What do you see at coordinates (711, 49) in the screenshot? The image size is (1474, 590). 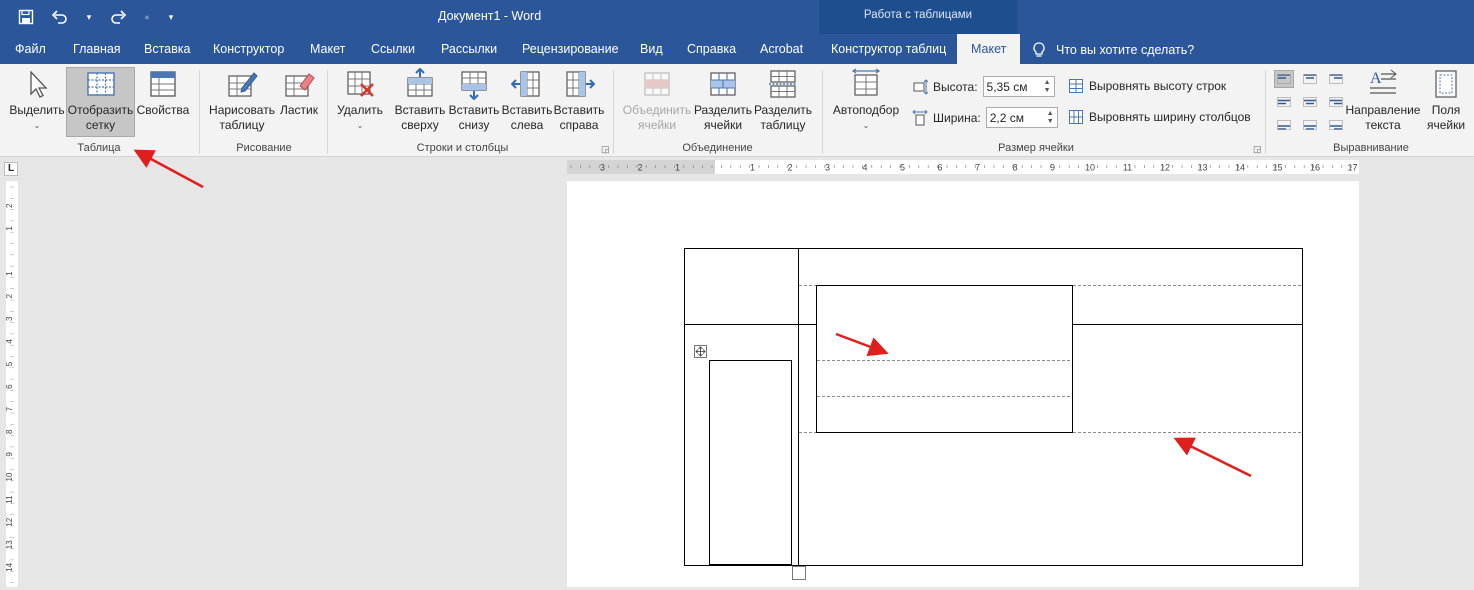 I see `tab-help: Справка` at bounding box center [711, 49].